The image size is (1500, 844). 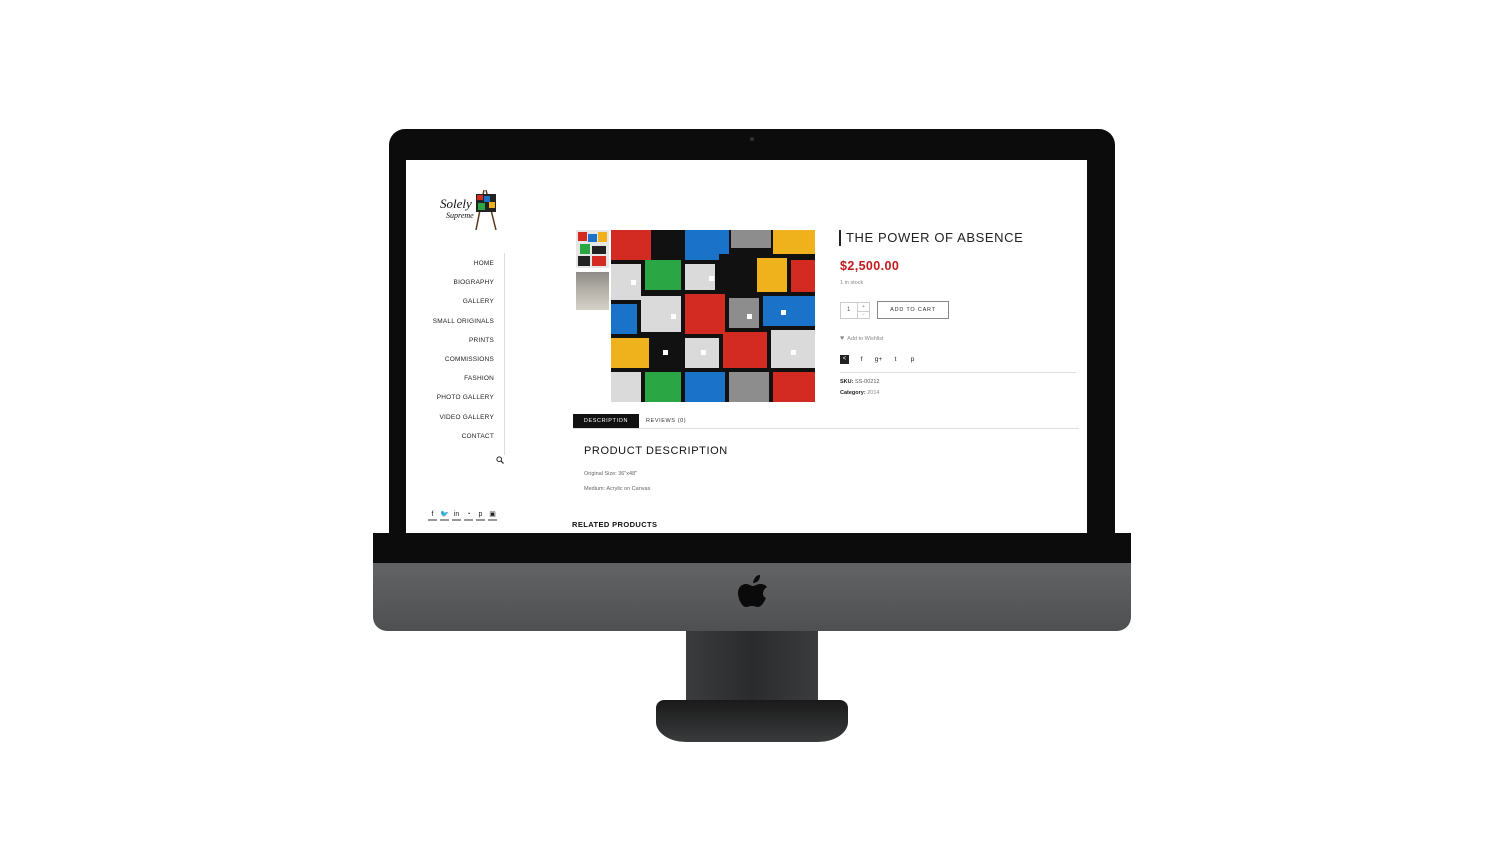 I want to click on share-bar: < f g+ t p, so click(x=878, y=359).